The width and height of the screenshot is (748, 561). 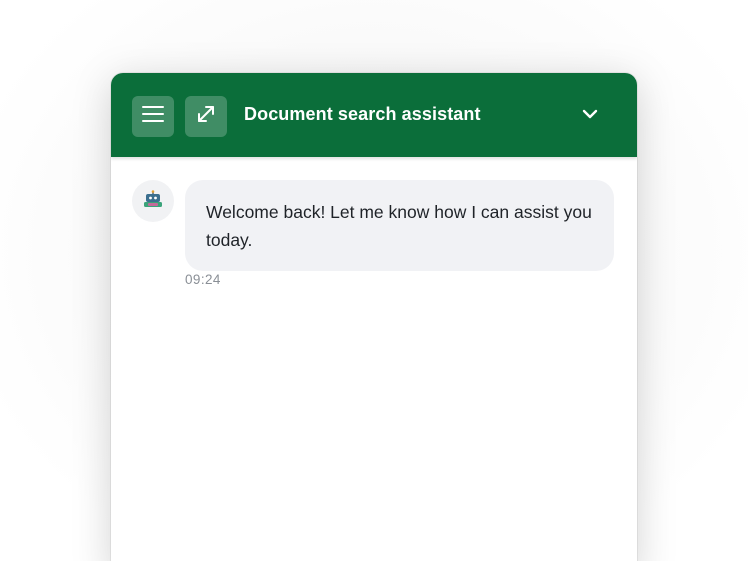 I want to click on menu-button, so click(x=153, y=116).